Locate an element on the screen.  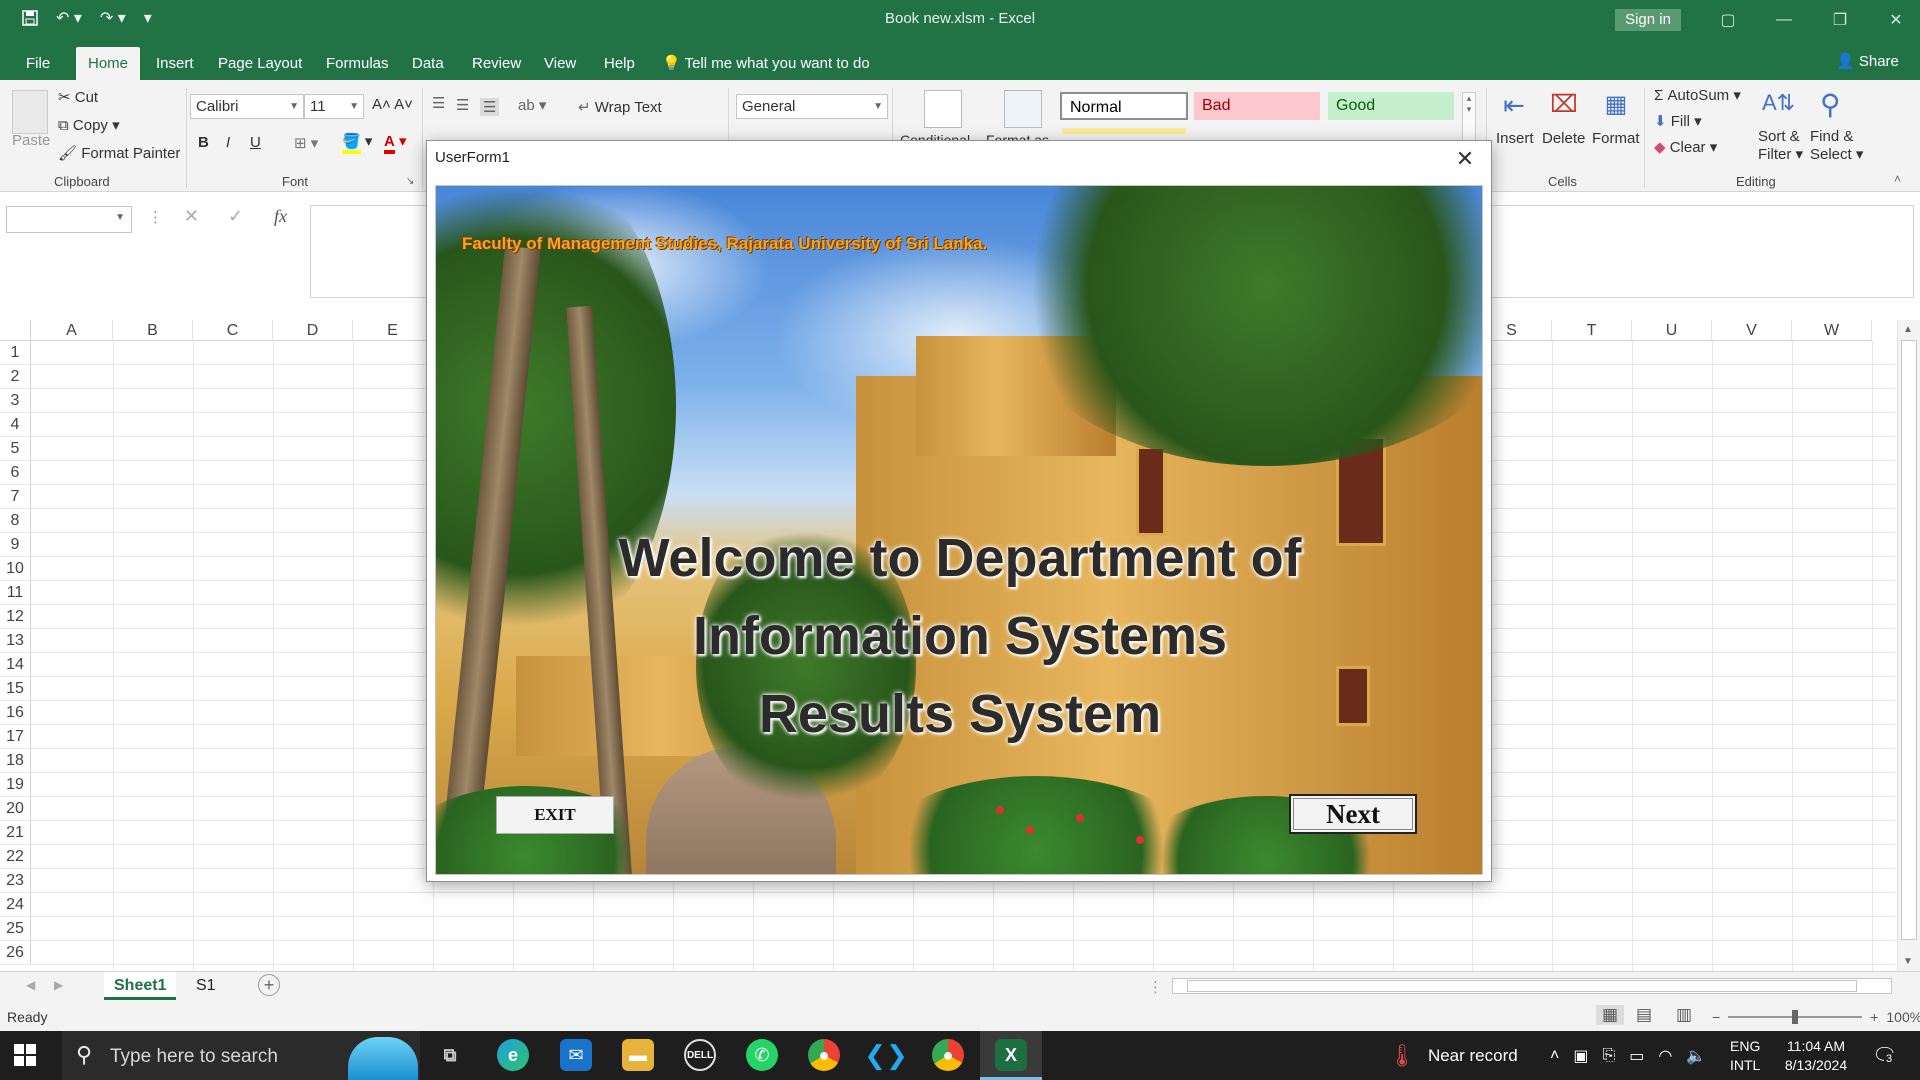
zoom-level: 100% is located at coordinates (1903, 1017).